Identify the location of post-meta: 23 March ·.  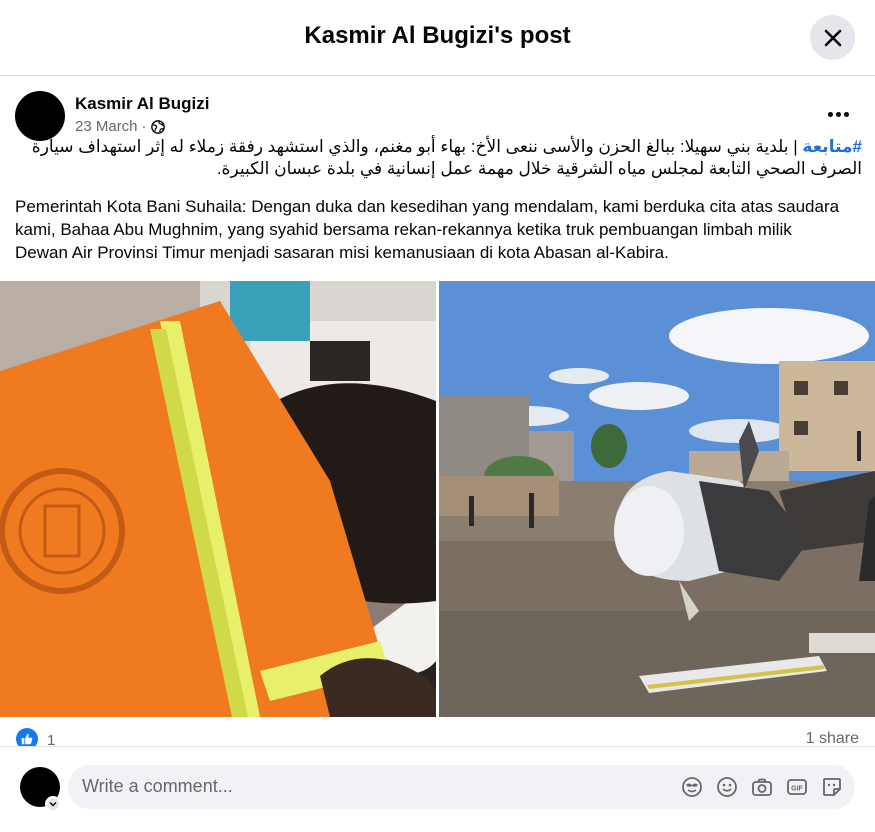
(120, 126).